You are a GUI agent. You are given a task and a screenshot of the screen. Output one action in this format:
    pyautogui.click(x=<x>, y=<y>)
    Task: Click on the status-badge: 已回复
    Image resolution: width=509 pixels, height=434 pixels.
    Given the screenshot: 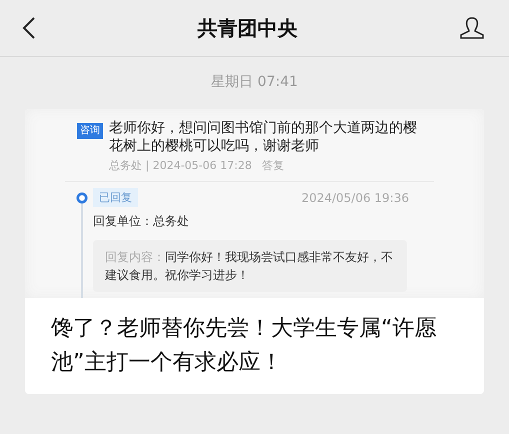 What is the action you would take?
    pyautogui.click(x=115, y=197)
    